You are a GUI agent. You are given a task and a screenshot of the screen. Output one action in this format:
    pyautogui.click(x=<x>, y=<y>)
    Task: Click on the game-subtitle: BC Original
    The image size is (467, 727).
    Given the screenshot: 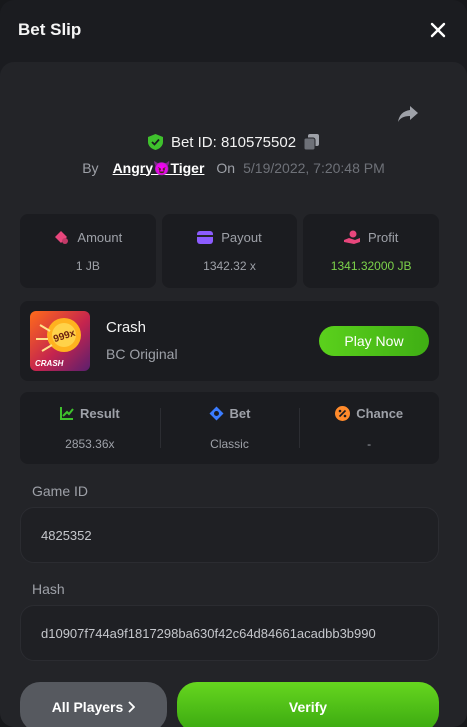 What is the action you would take?
    pyautogui.click(x=142, y=354)
    